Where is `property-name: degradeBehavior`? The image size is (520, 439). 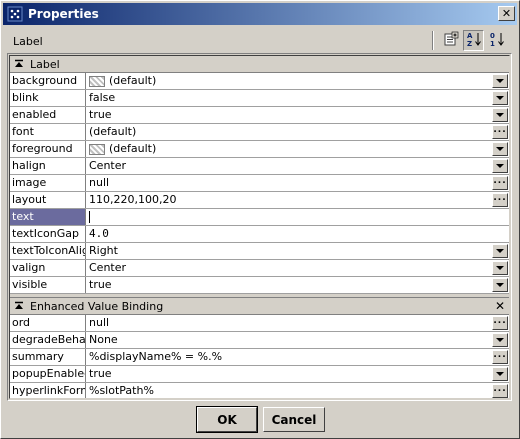 property-name: degradeBehavior is located at coordinates (48, 340).